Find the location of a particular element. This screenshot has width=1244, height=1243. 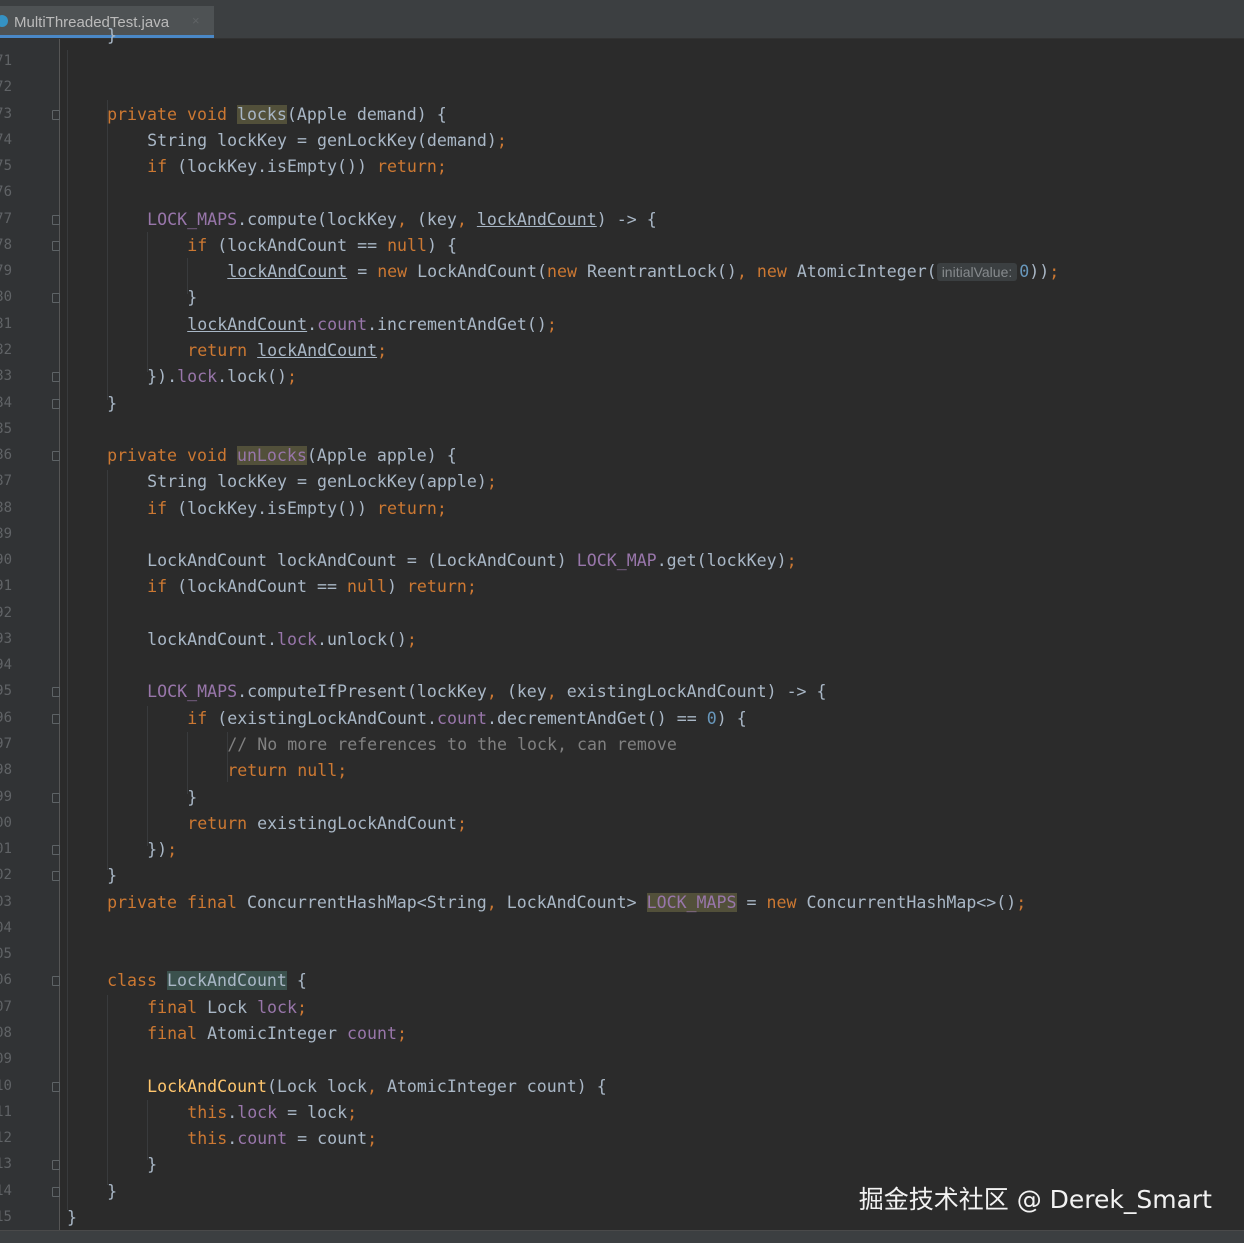

line-number: 97 is located at coordinates (6, 744).